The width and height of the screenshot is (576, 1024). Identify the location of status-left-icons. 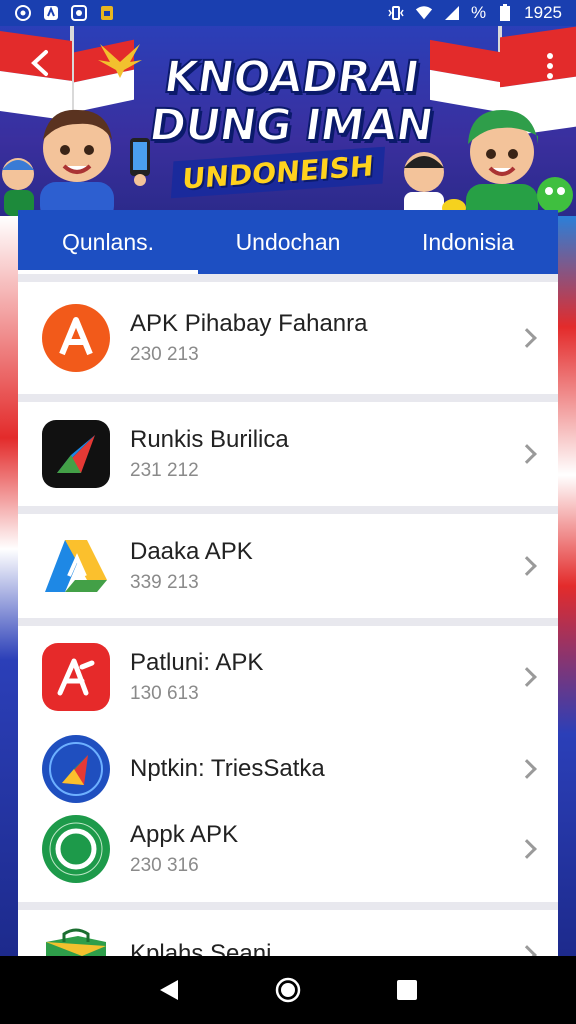
(65, 13).